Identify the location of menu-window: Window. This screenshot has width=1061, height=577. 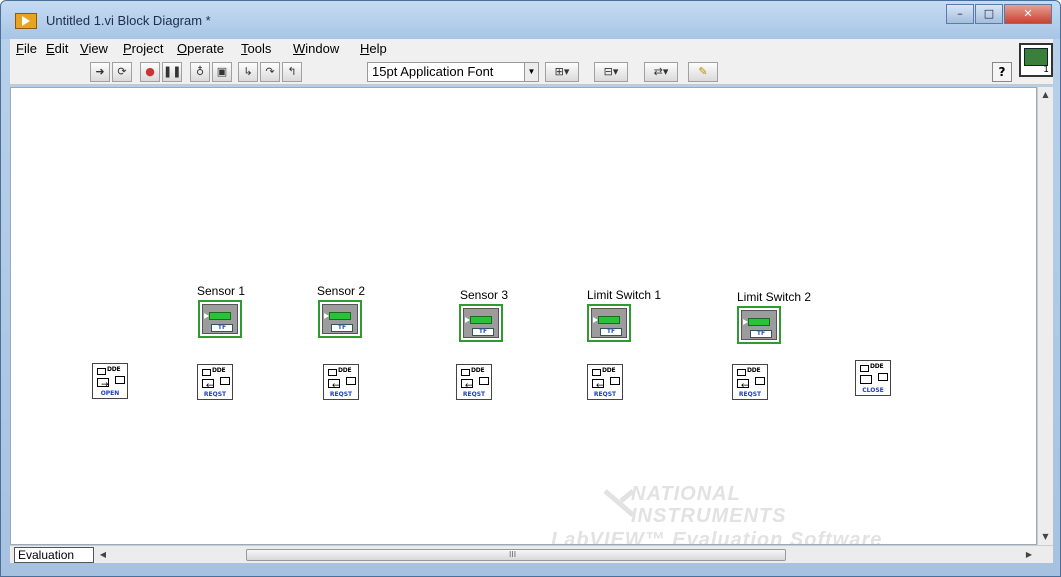
(316, 48).